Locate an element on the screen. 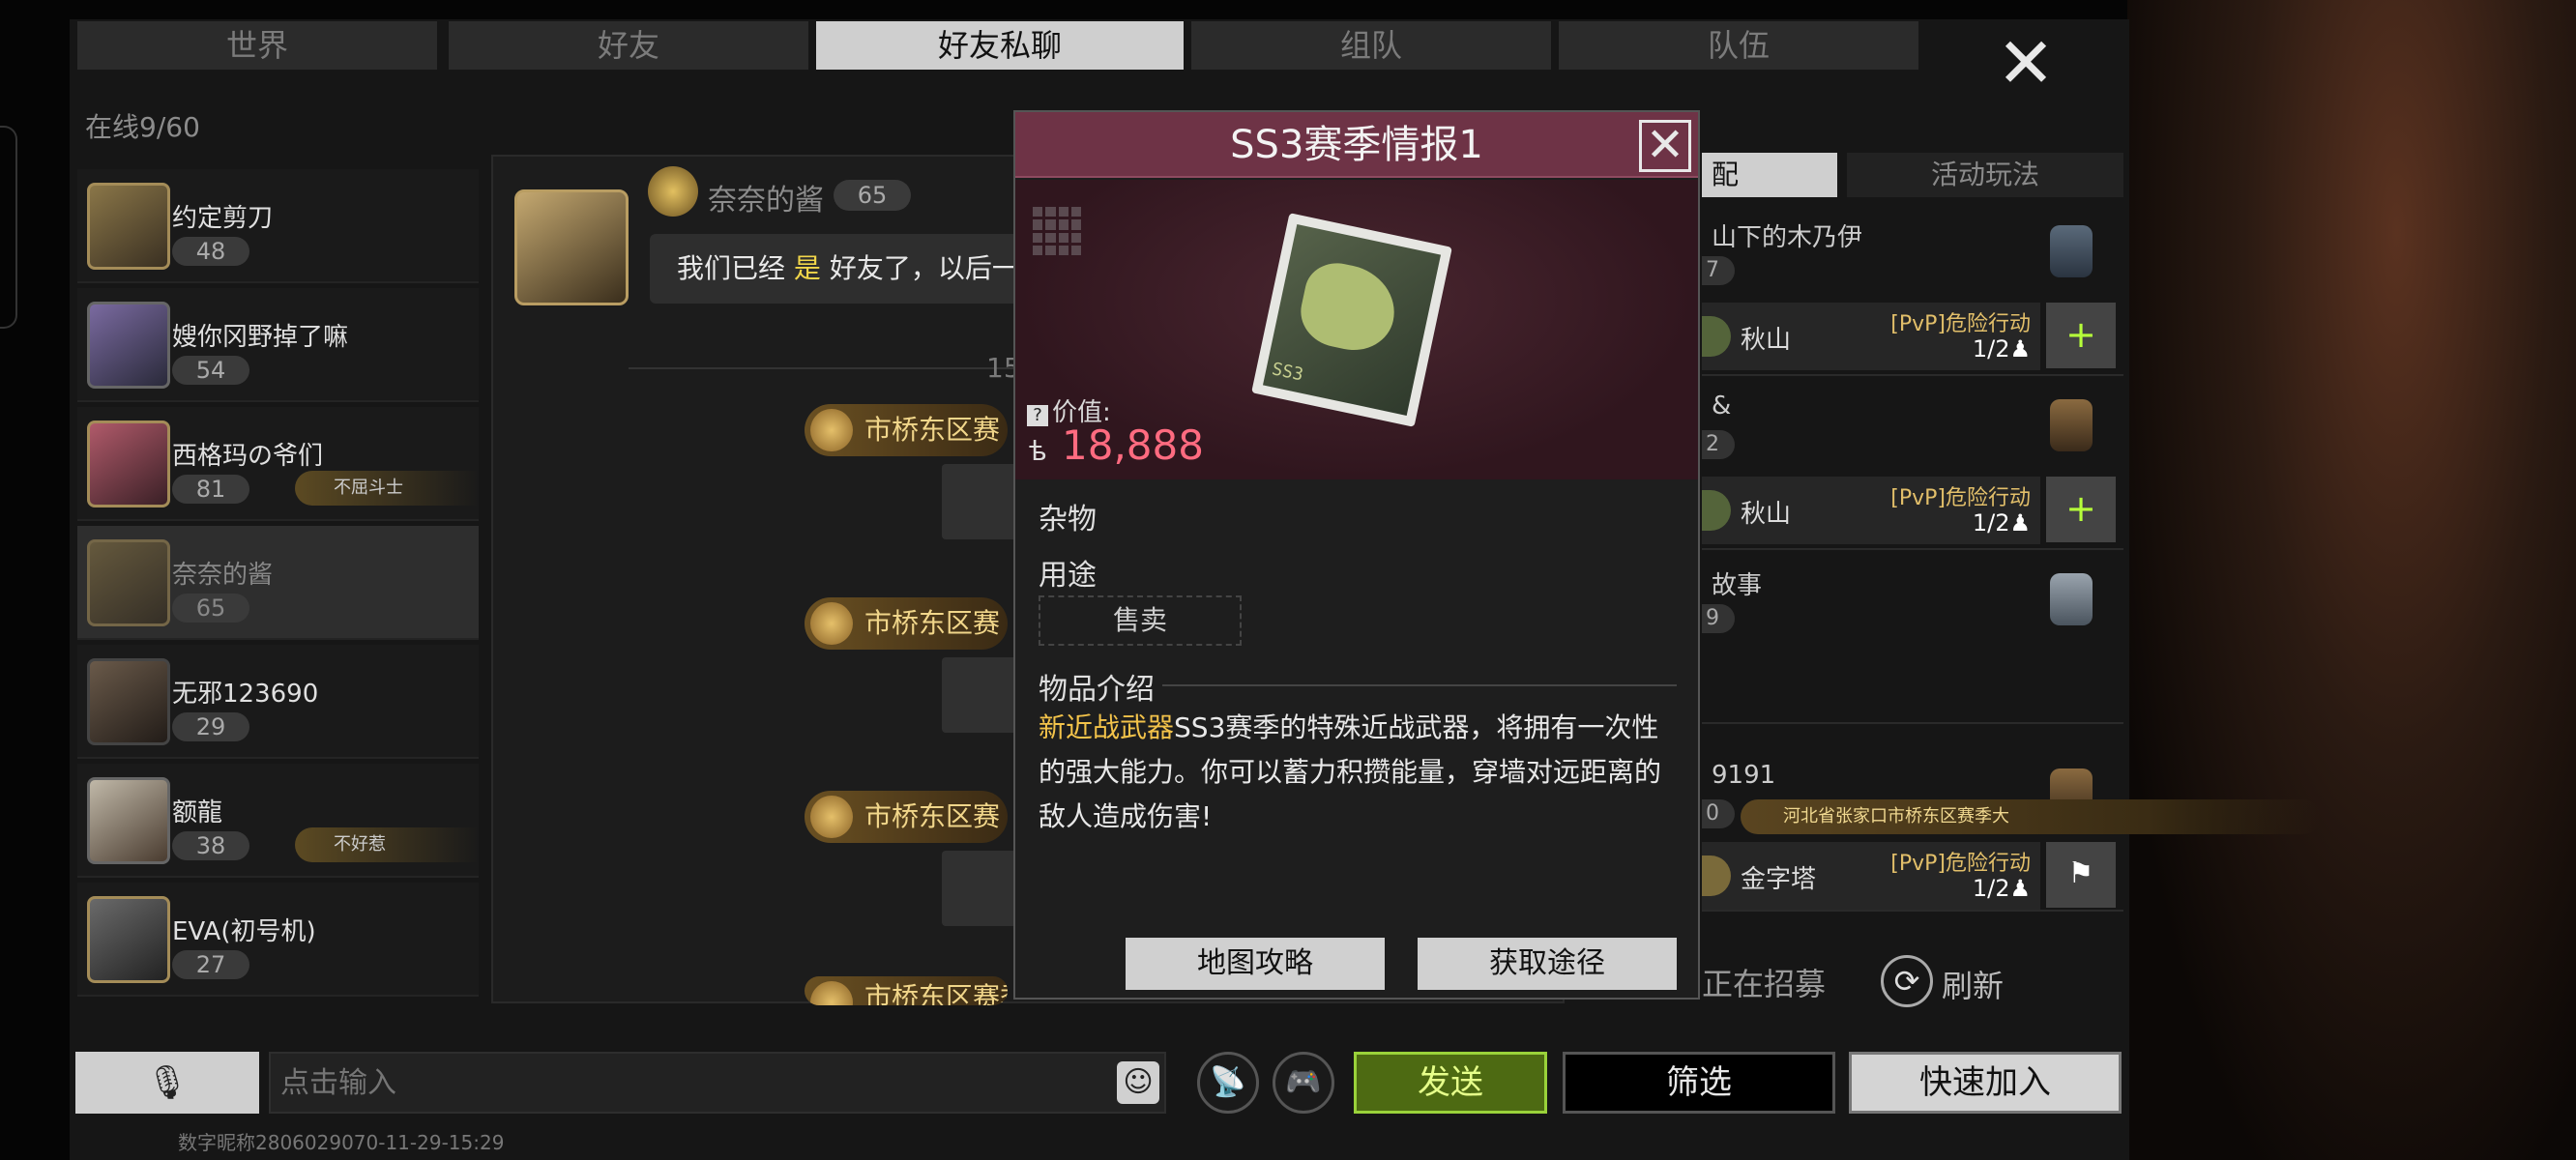  item-category: 杂物 is located at coordinates (1068, 519).